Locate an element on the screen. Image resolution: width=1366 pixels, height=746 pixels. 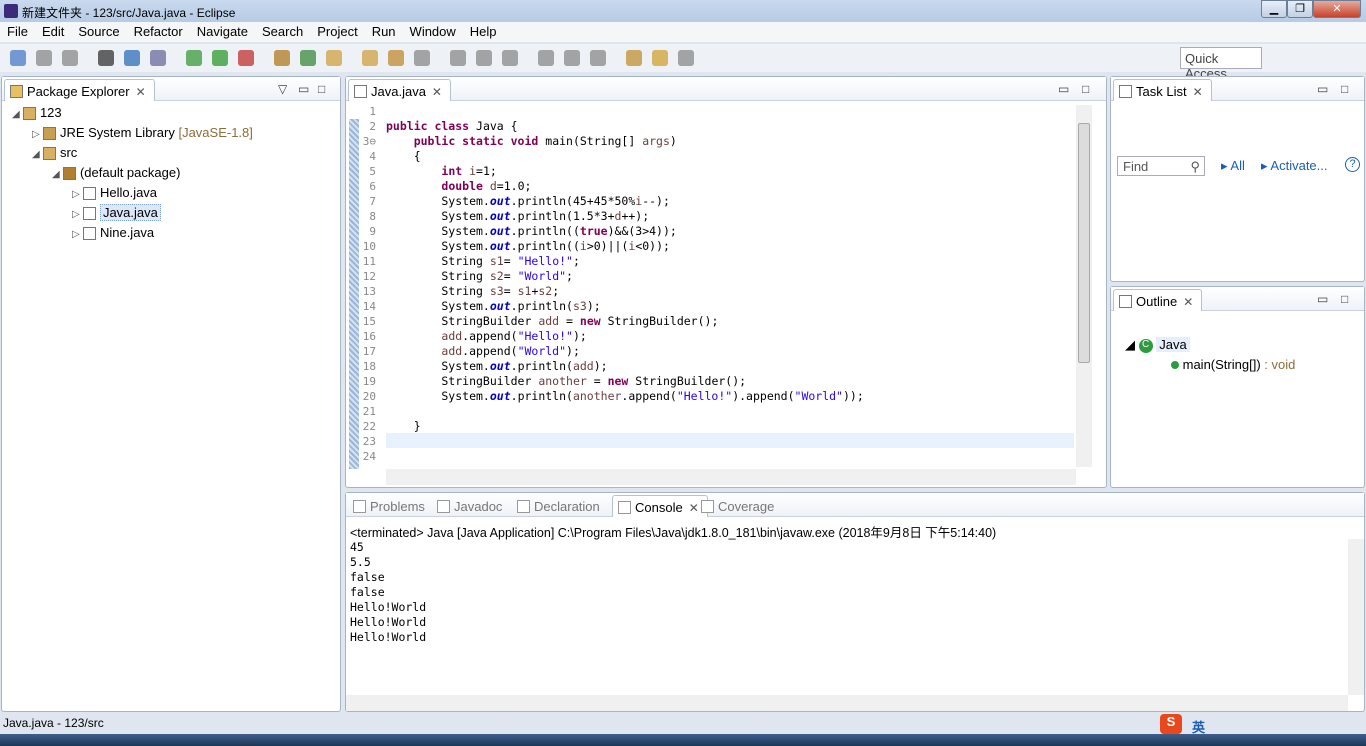
menu-window: Window is located at coordinates (433, 32).